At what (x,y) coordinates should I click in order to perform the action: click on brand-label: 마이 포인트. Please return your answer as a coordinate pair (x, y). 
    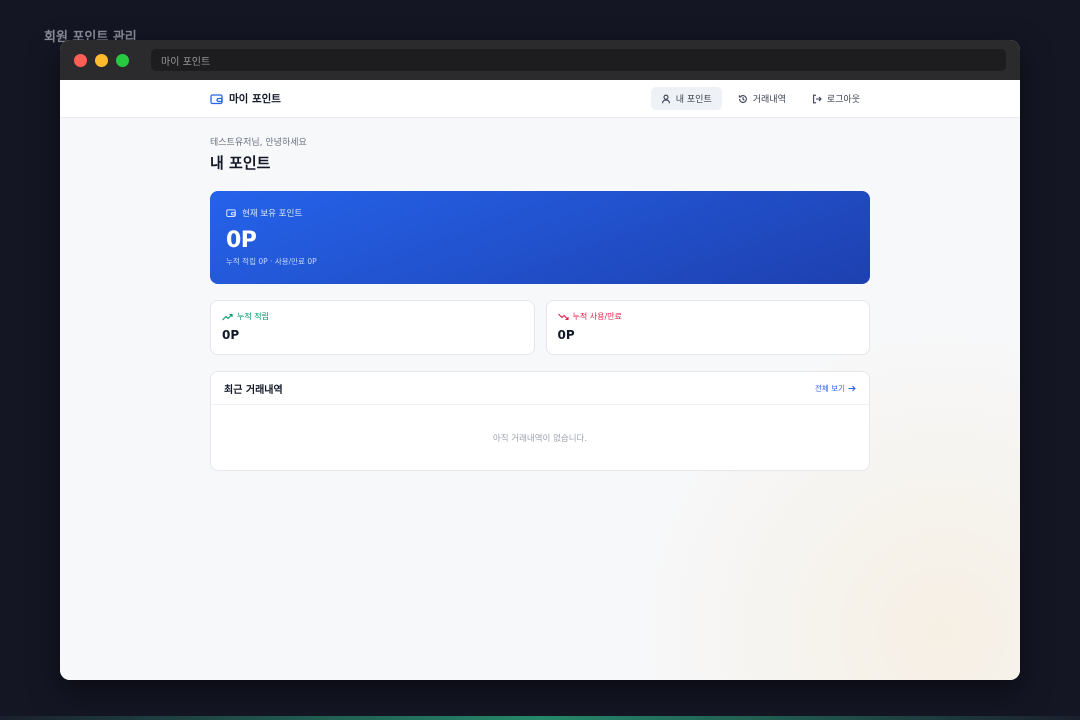
    Looking at the image, I should click on (255, 99).